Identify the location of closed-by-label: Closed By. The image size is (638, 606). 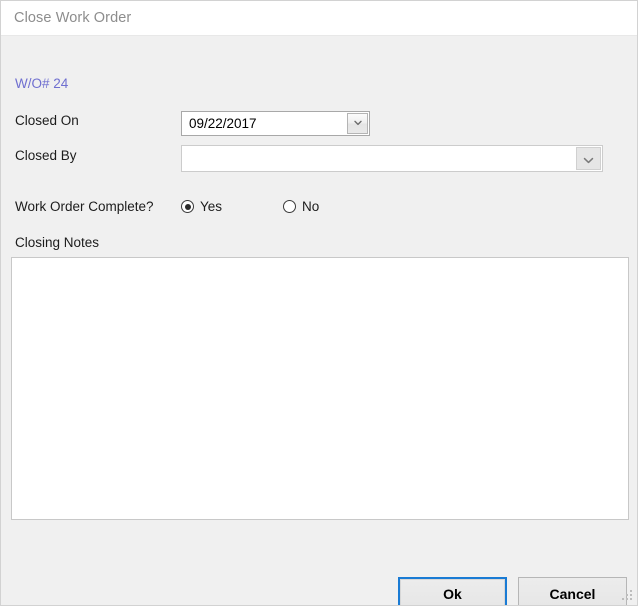
(46, 155).